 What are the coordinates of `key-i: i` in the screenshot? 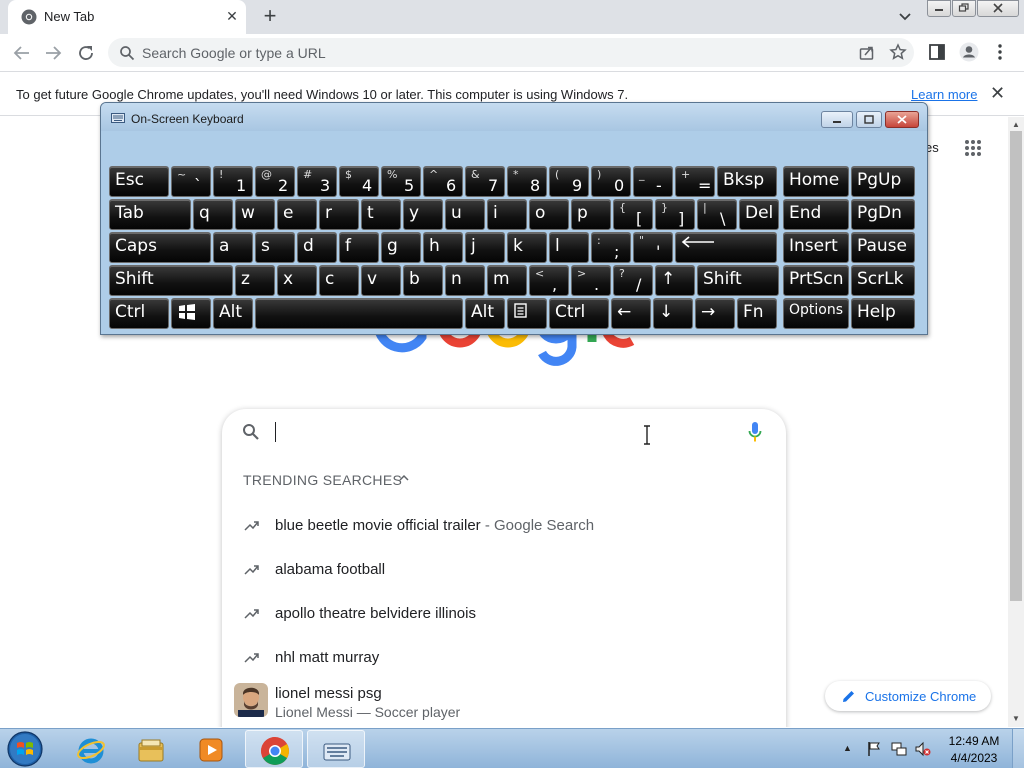 It's located at (507, 214).